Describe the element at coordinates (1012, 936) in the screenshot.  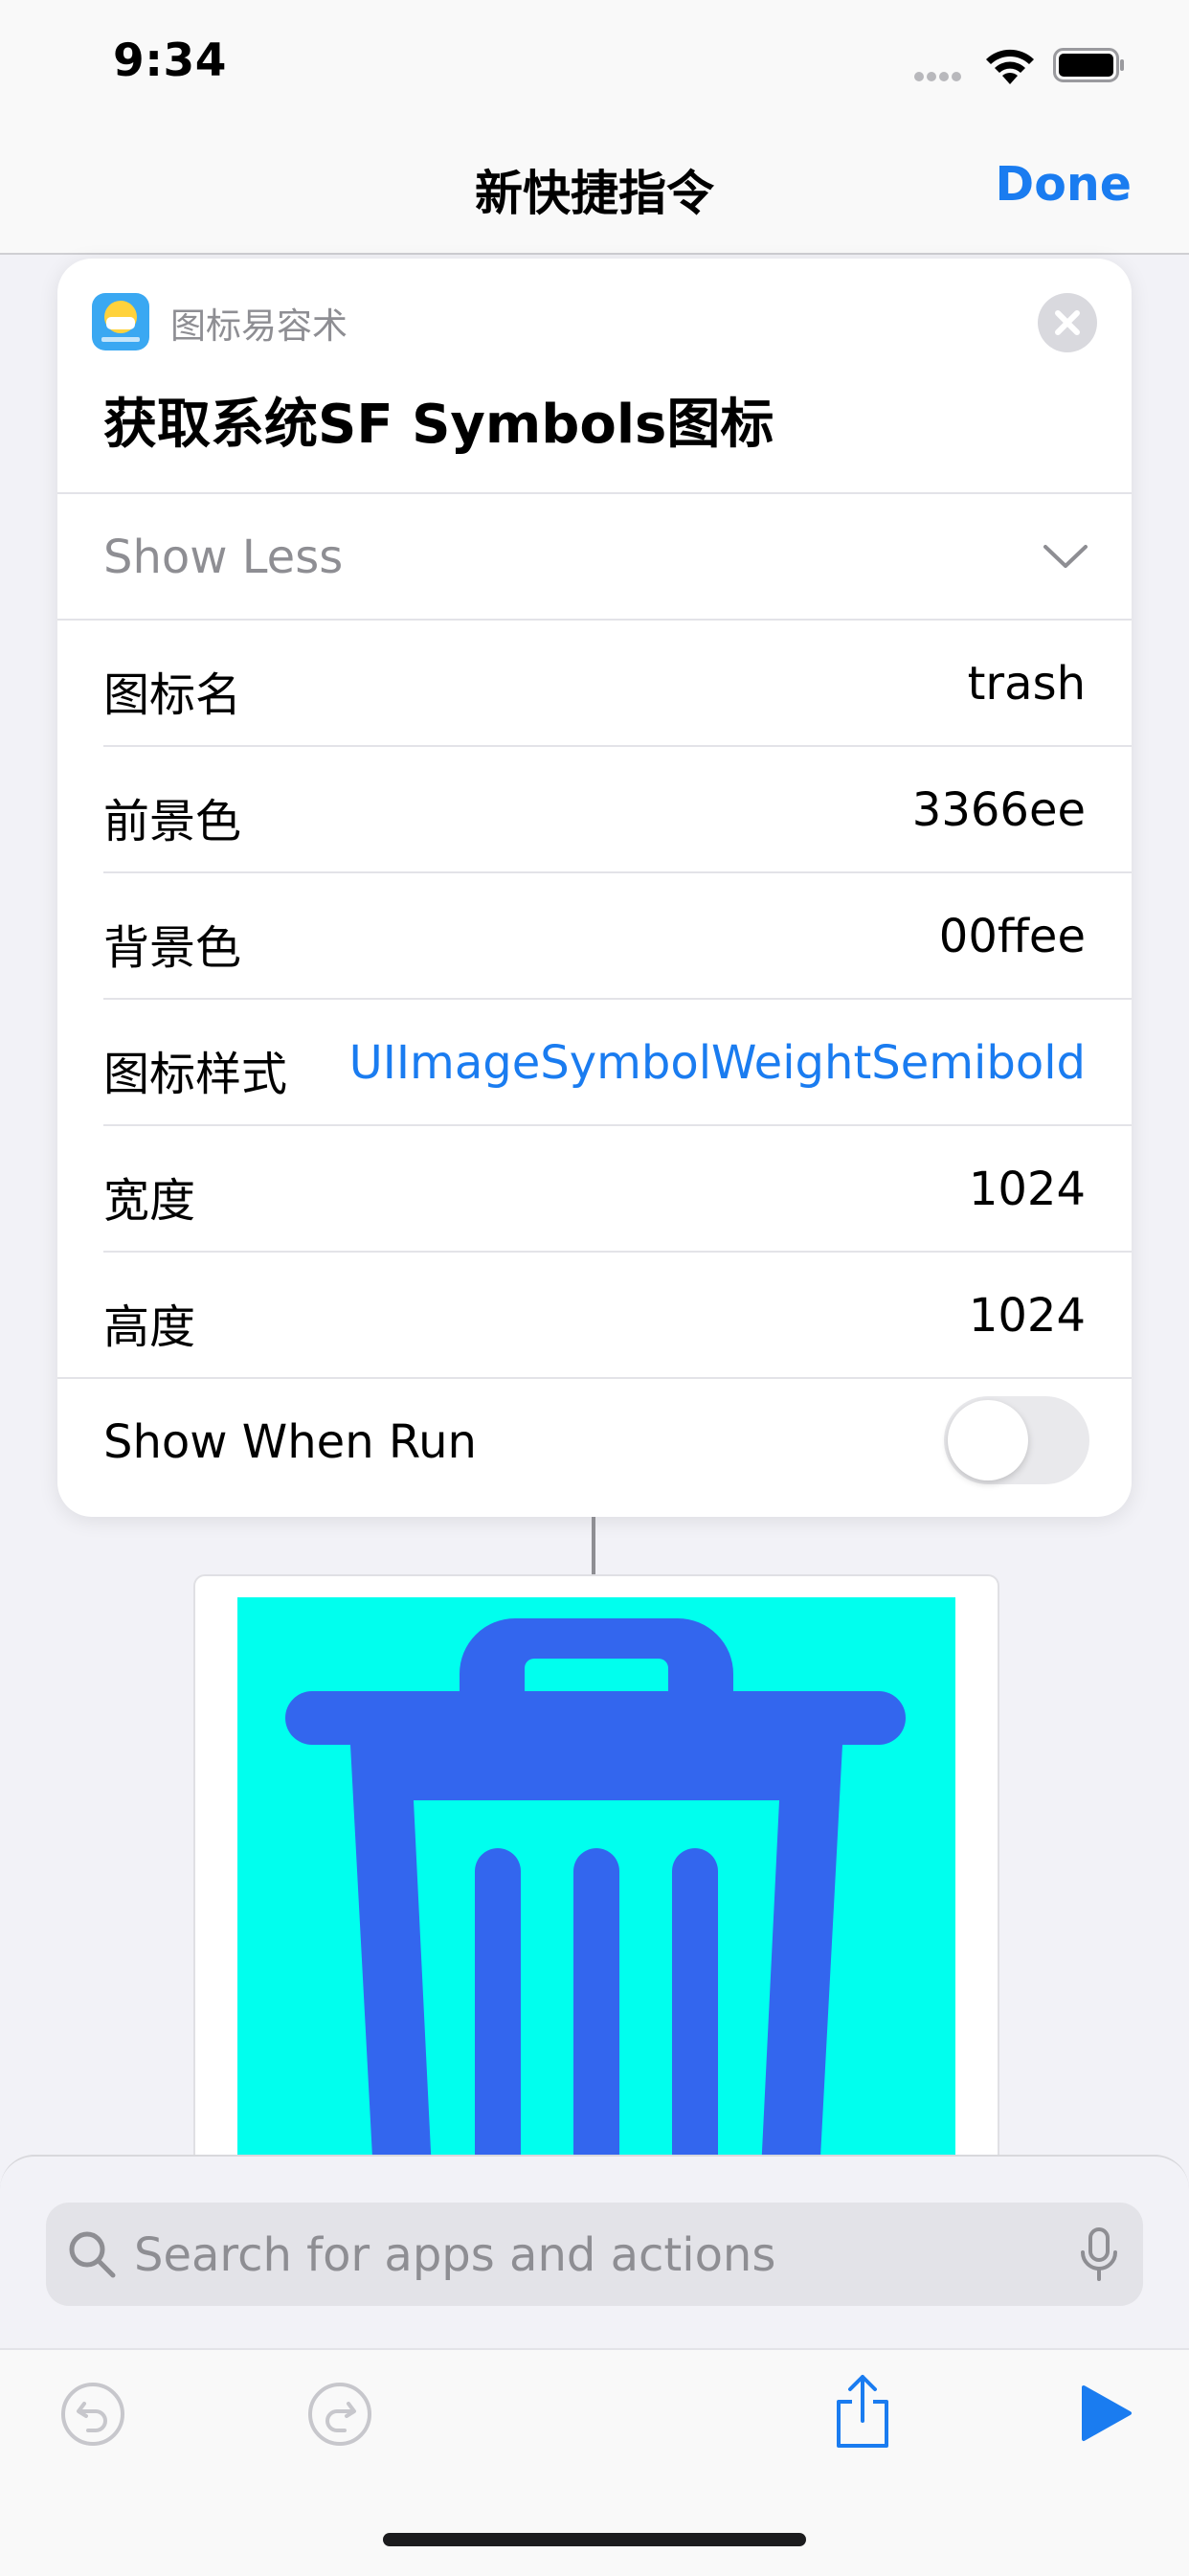
I see `param-value: 00ffee` at that location.